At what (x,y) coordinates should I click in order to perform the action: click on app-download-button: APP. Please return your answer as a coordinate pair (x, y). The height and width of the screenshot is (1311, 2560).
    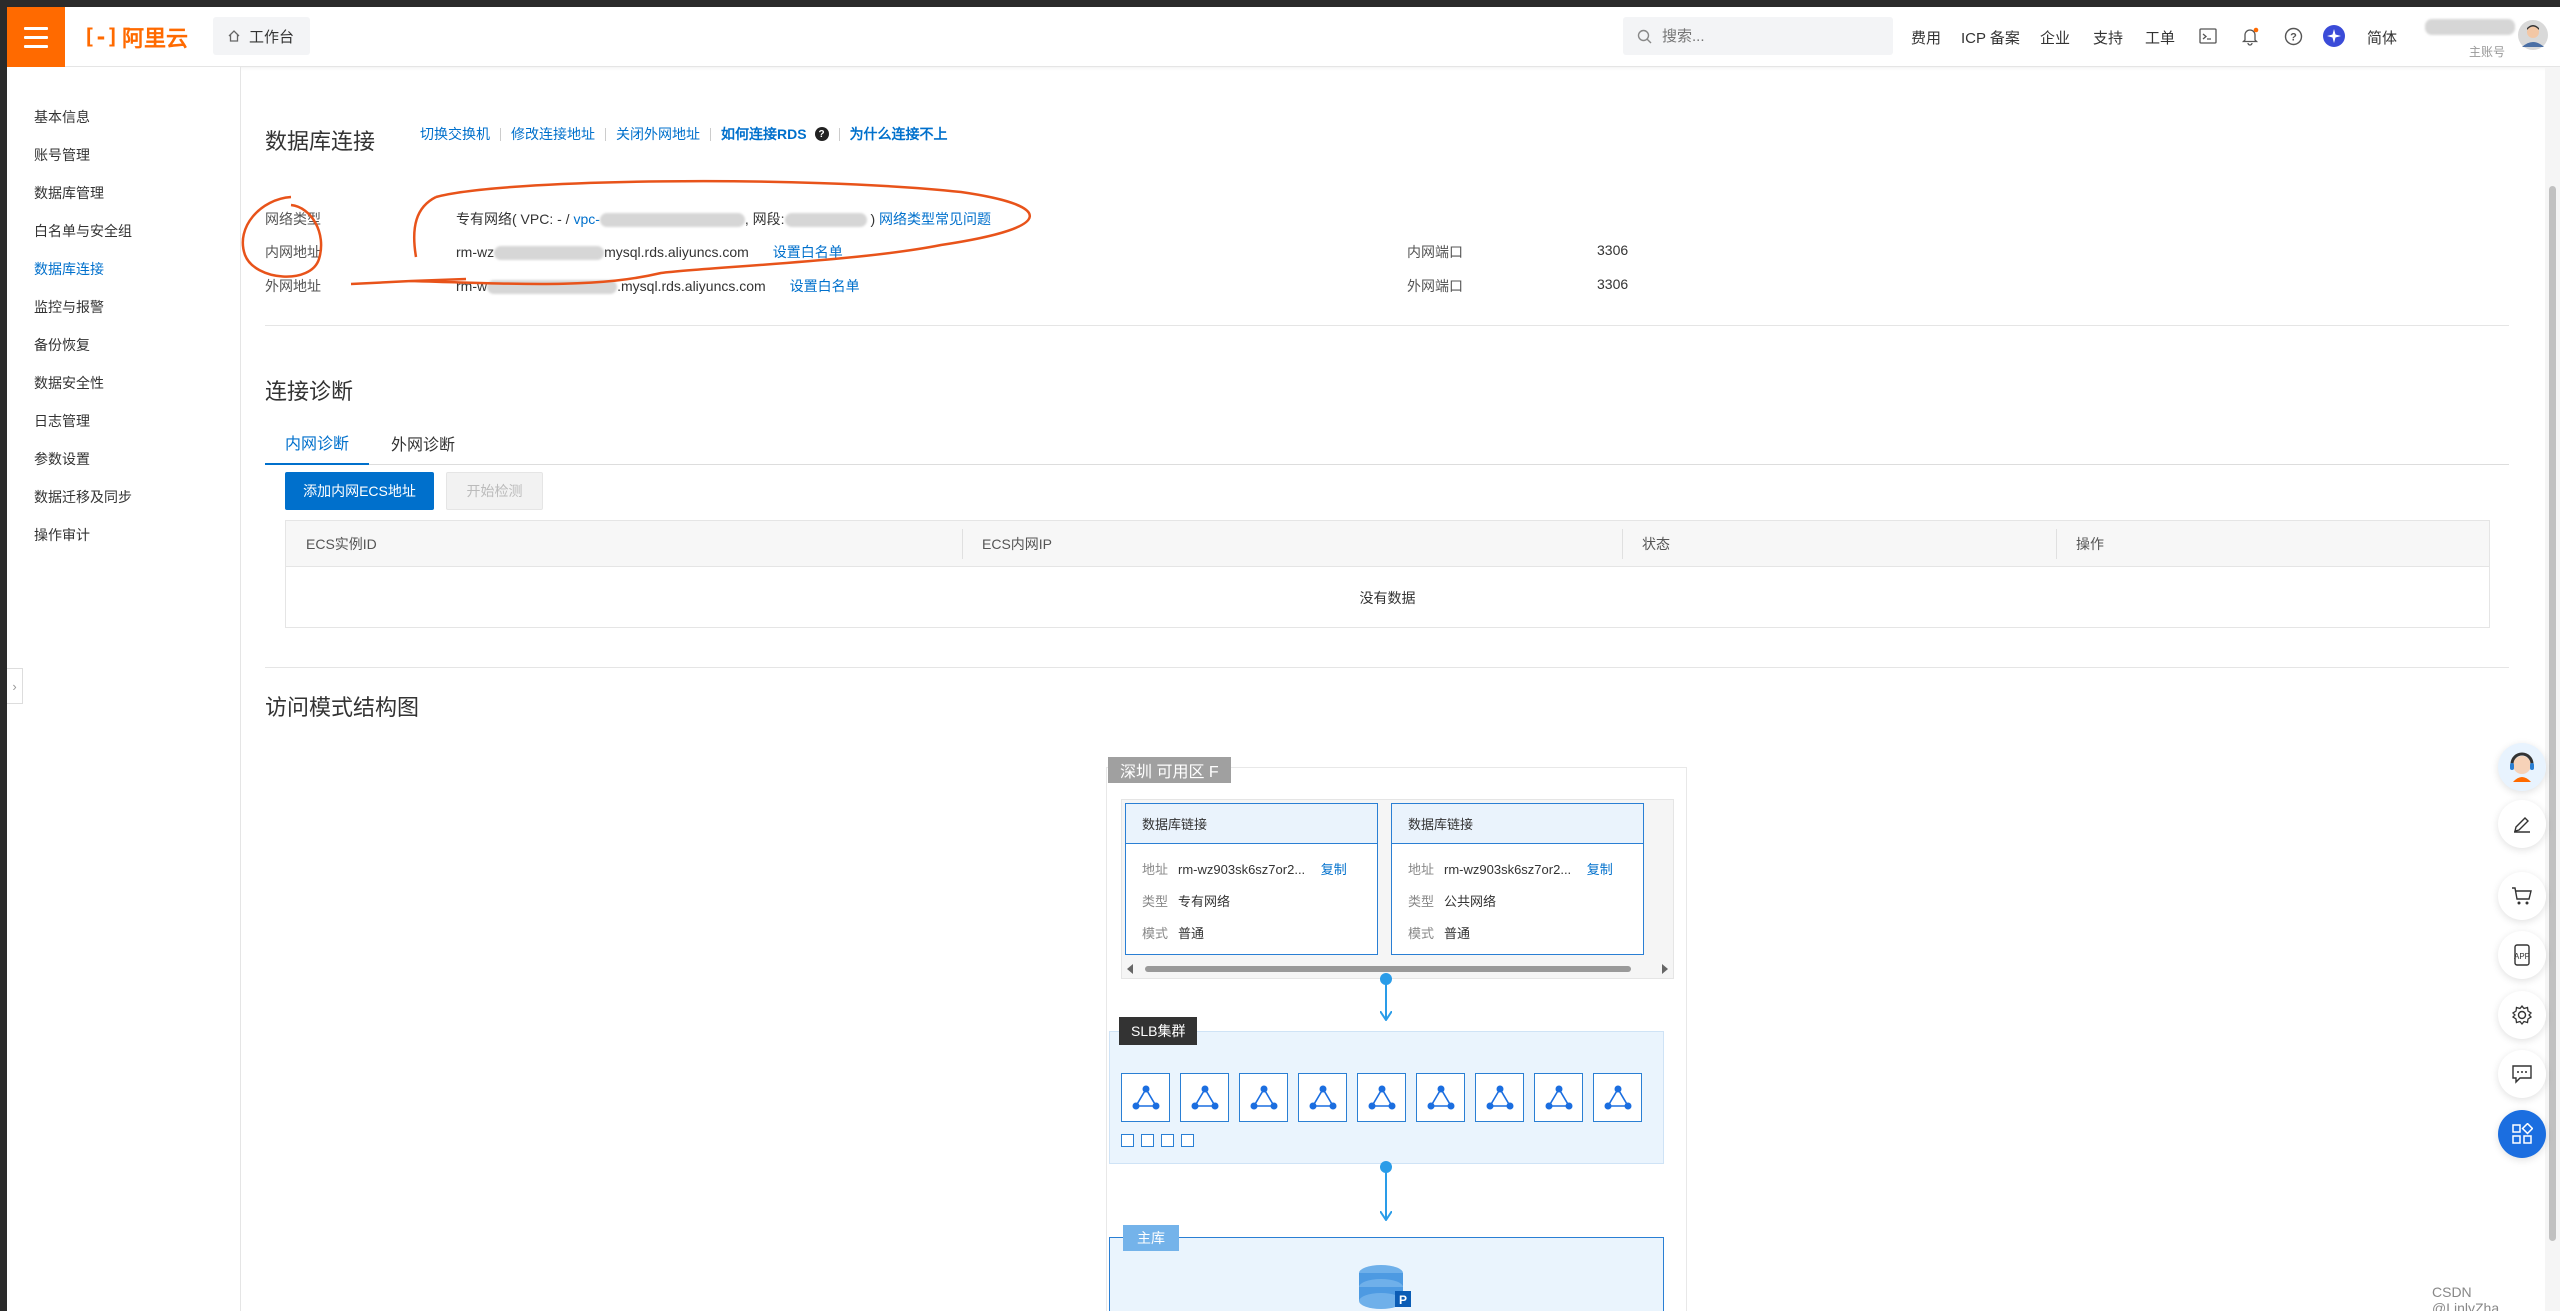
    Looking at the image, I should click on (2522, 955).